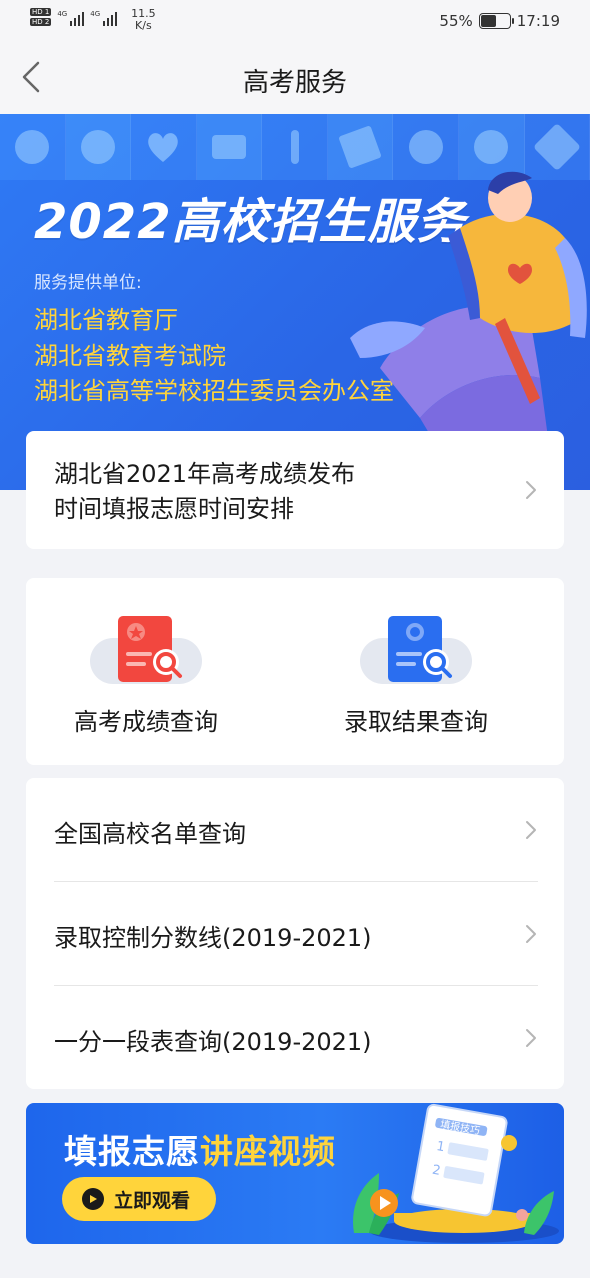  I want to click on score-query-button: 高考成绩查询, so click(146, 679).